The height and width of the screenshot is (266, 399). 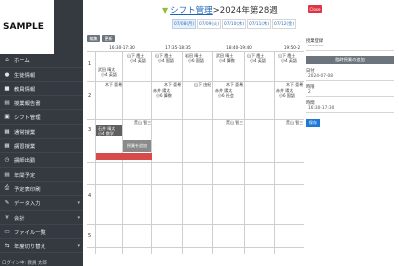 I want to click on switch-icon: ⇆, so click(x=7, y=246).